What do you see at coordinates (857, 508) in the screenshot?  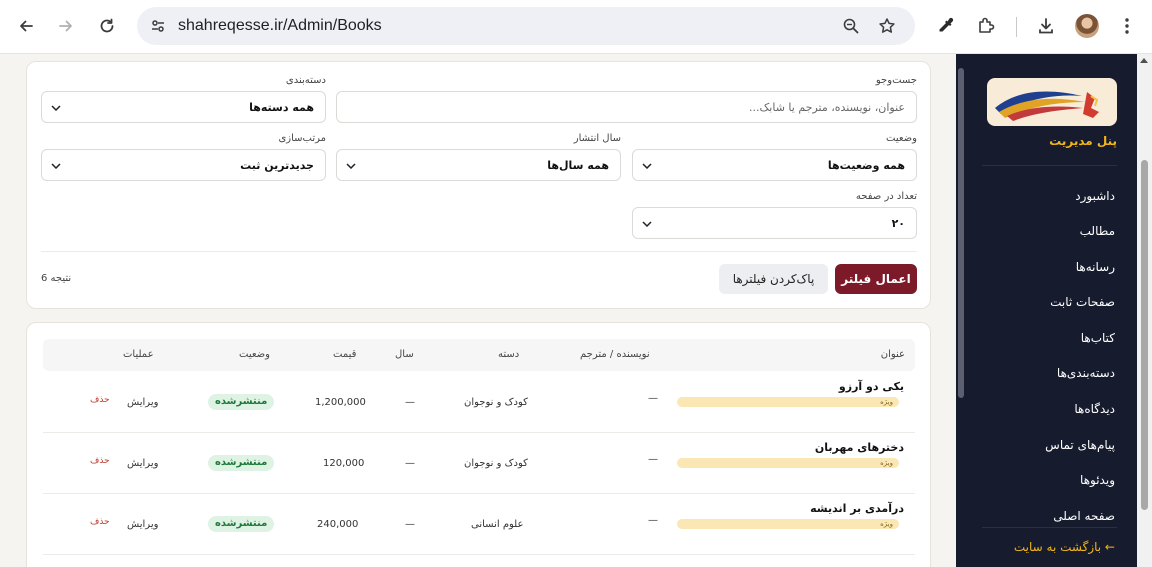 I see `book-title: درآمدی بر اندیشه` at bounding box center [857, 508].